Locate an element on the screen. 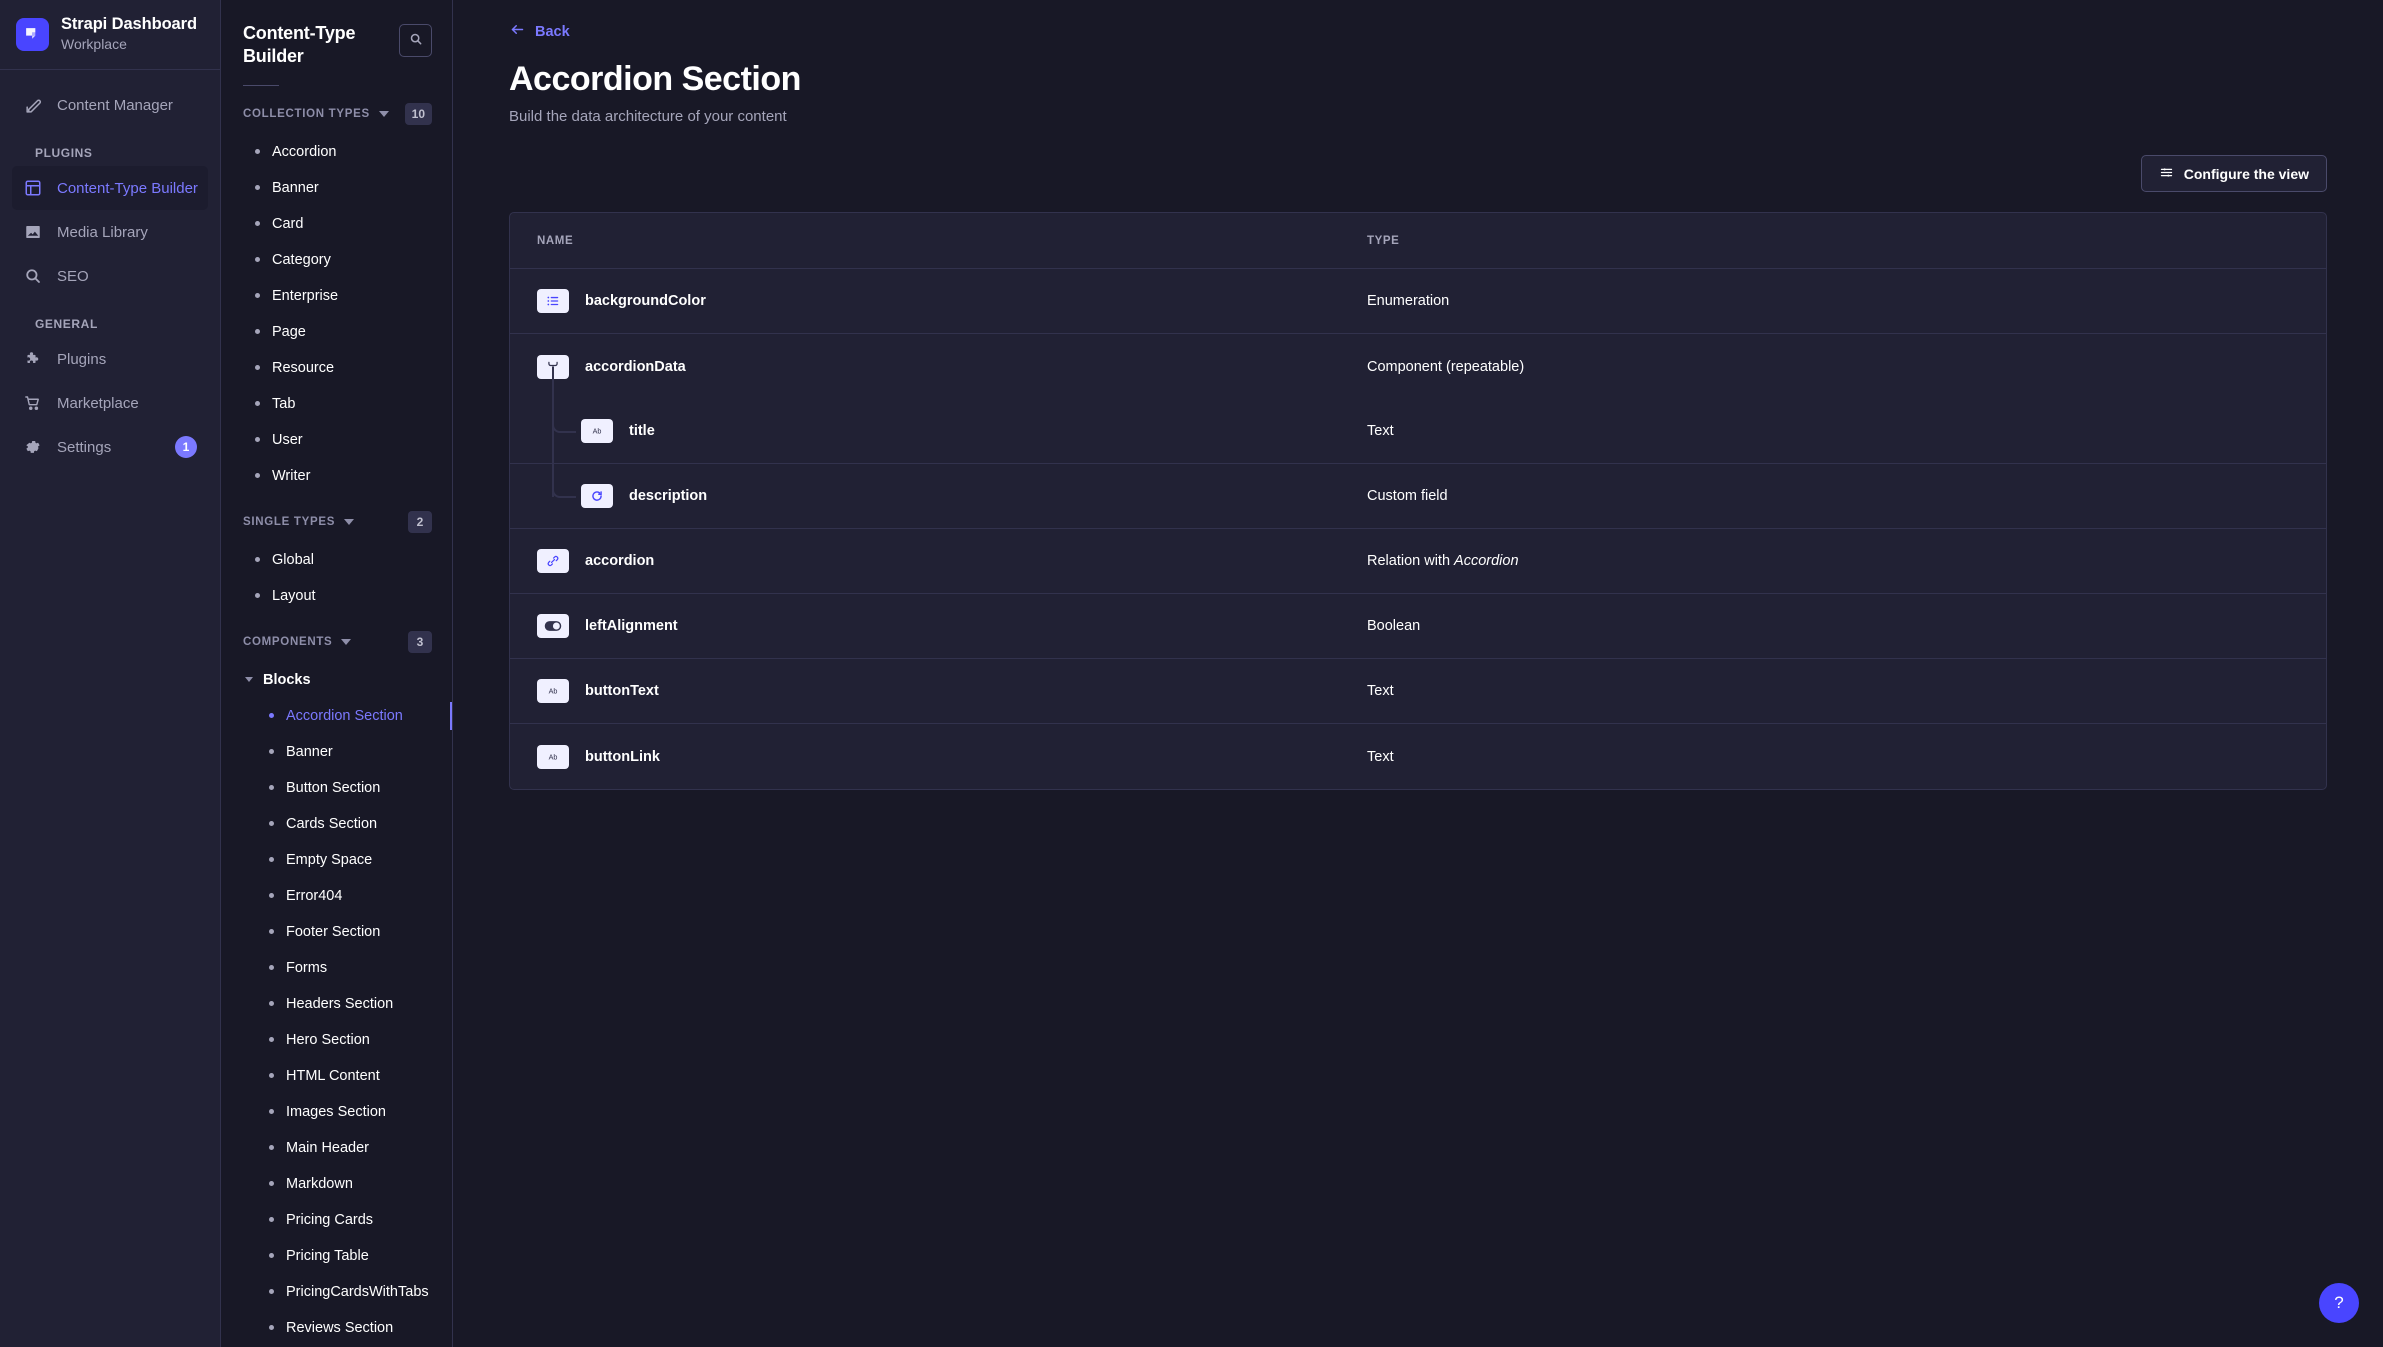  brand-title: Strapi Dashboard is located at coordinates (129, 23).